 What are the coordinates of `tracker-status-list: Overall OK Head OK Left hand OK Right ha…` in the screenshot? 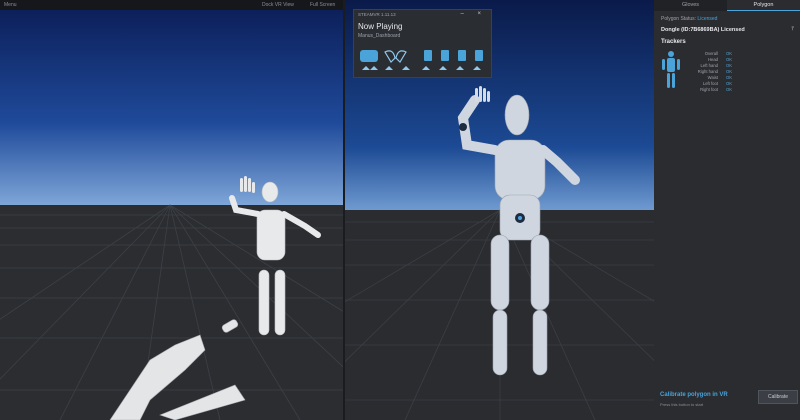 It's located at (734, 72).